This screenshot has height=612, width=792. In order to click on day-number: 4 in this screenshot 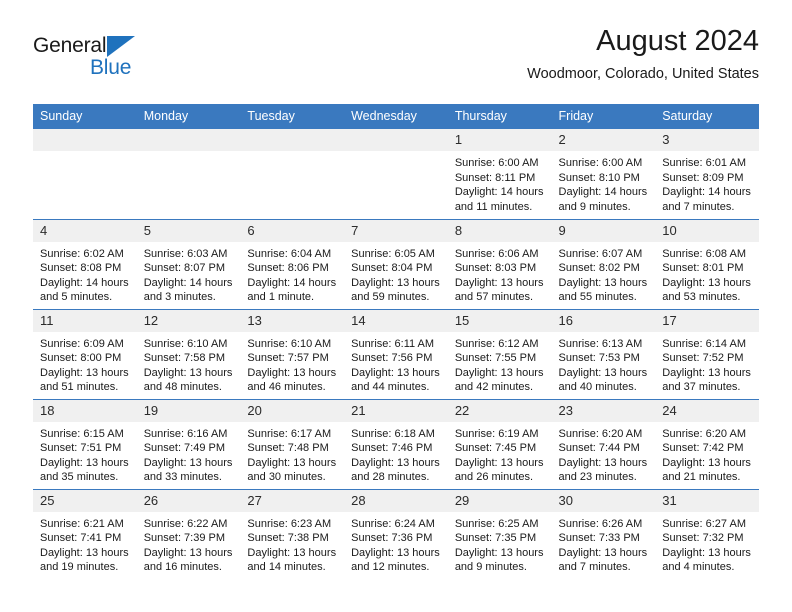, I will do `click(85, 230)`.